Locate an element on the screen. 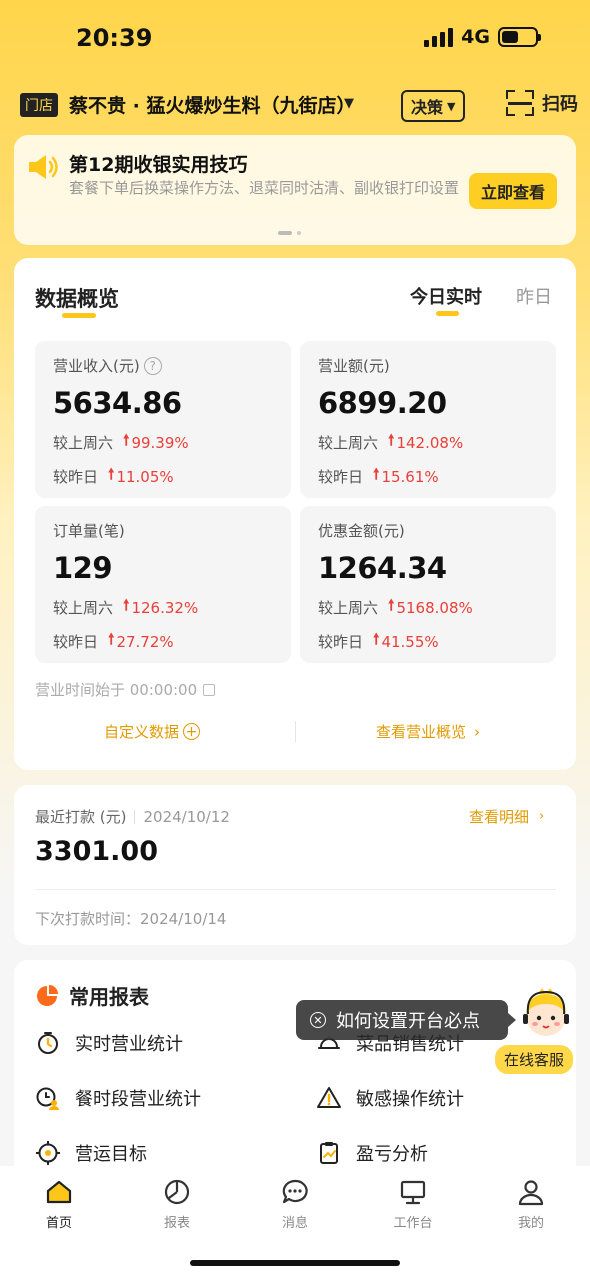 The height and width of the screenshot is (1280, 590). signal-icon is located at coordinates (439, 37).